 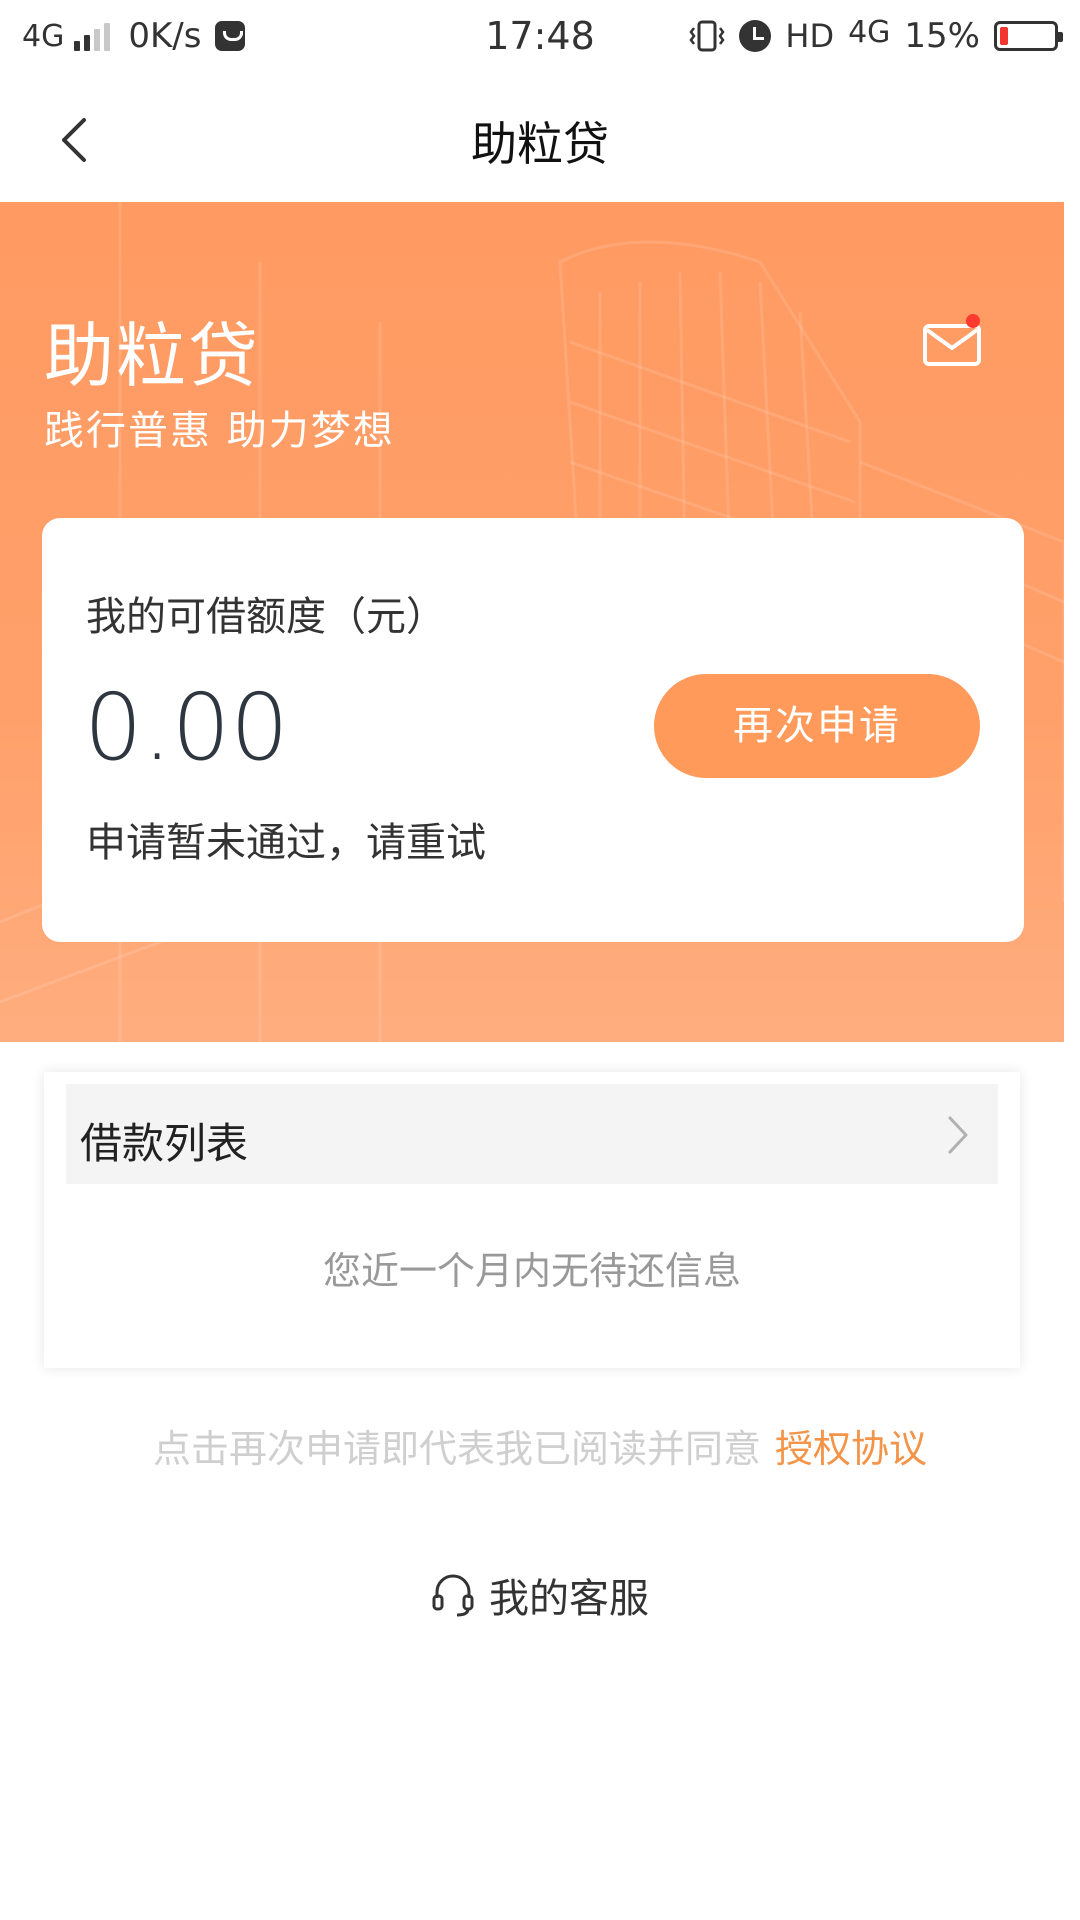 I want to click on network-type-2: 4G, so click(x=869, y=32).